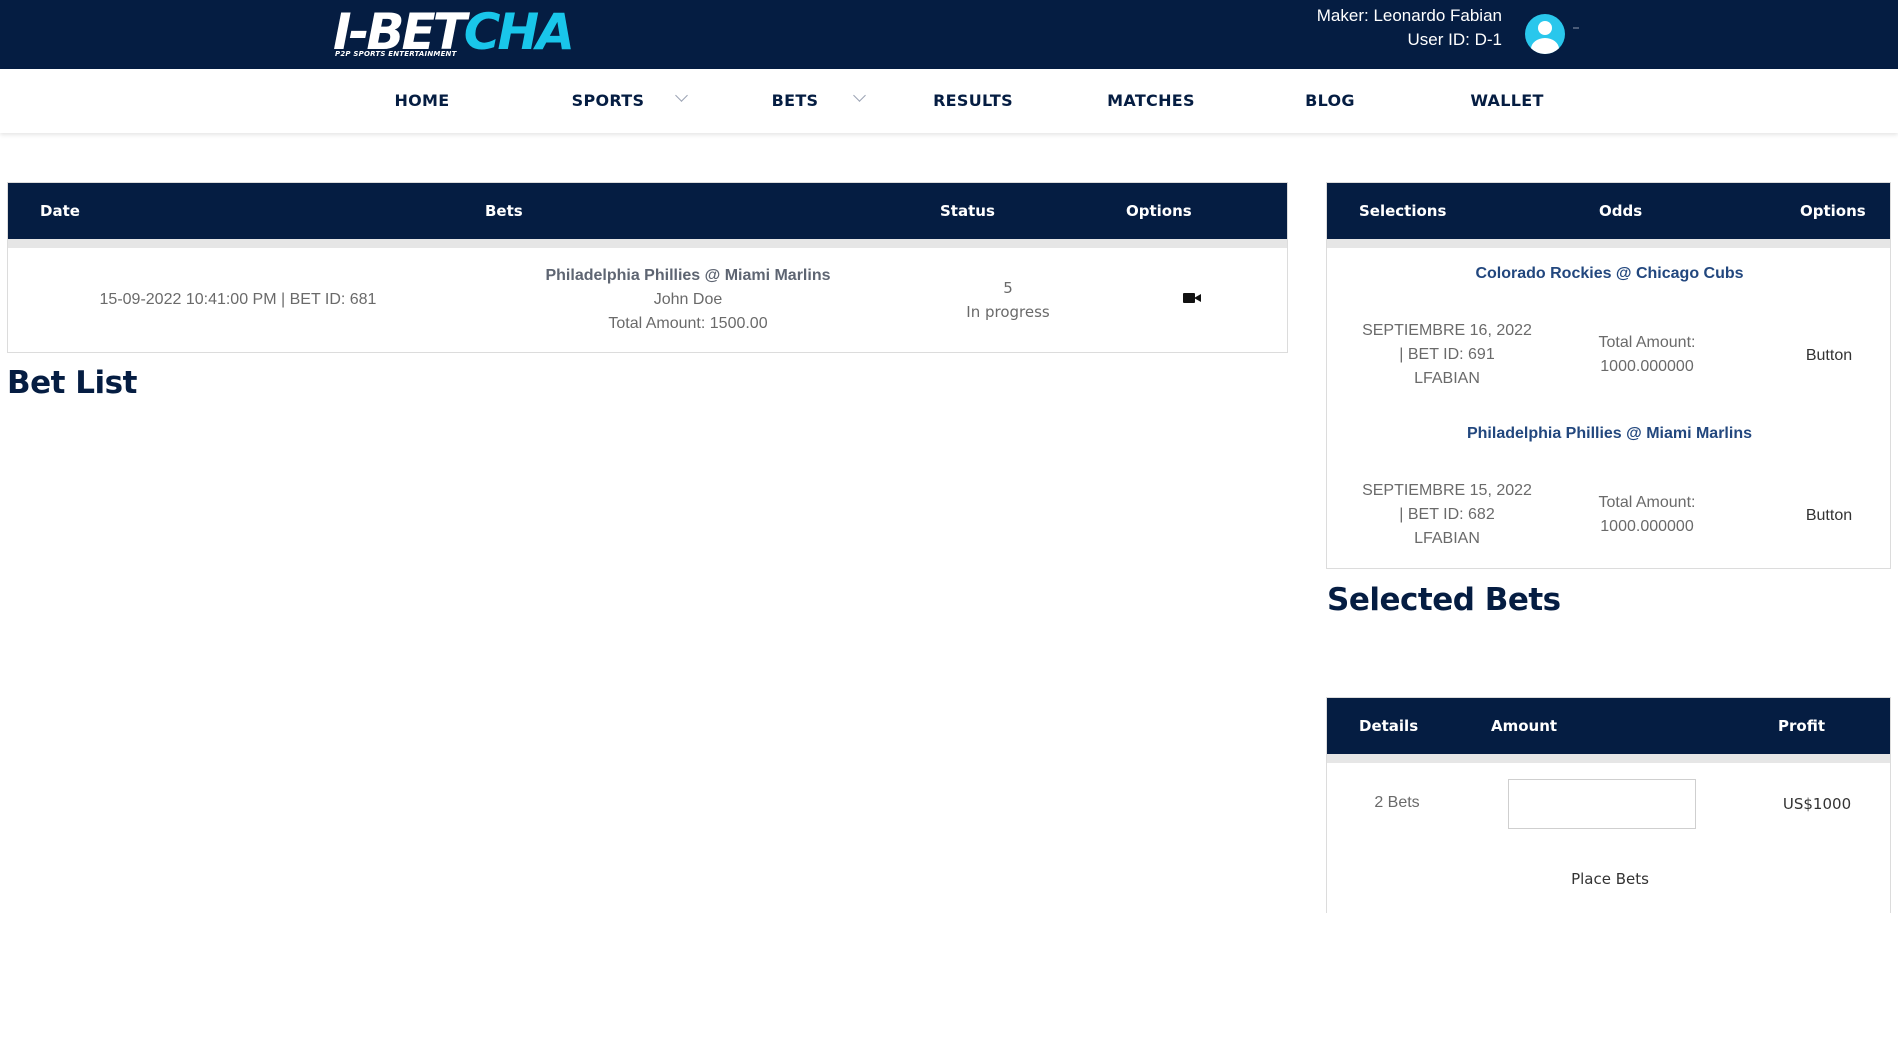  I want to click on nav-home: HOME, so click(422, 101).